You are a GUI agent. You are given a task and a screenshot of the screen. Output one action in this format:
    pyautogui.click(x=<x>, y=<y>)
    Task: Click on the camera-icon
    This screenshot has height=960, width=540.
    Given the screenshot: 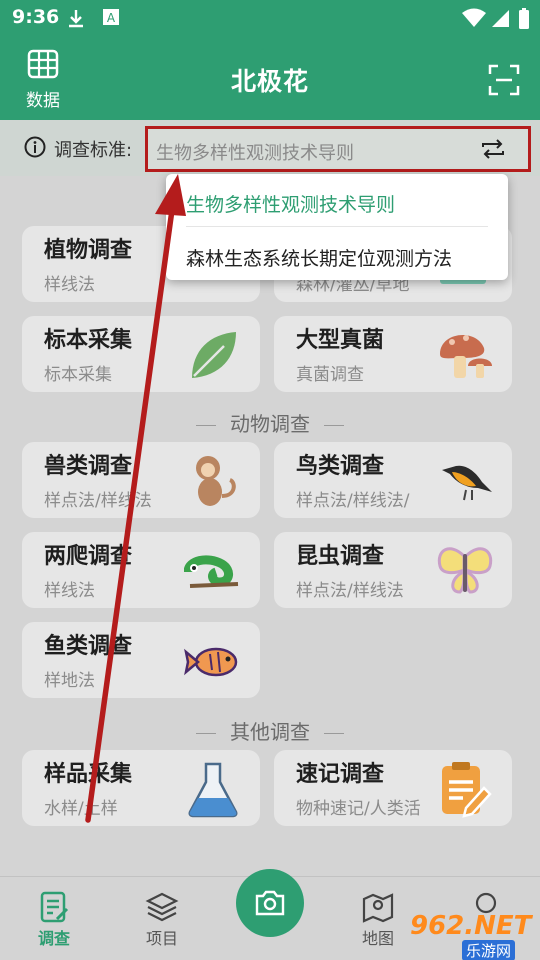 What is the action you would take?
    pyautogui.click(x=270, y=903)
    